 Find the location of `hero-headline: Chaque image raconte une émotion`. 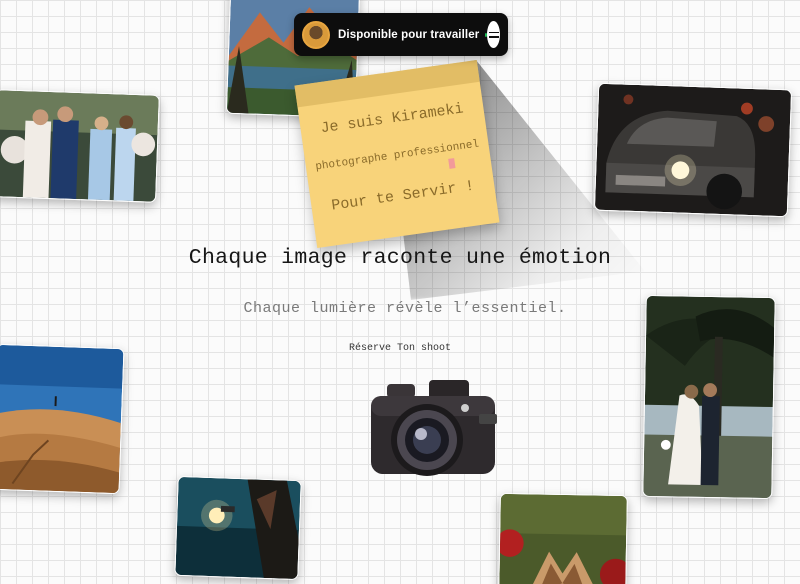

hero-headline: Chaque image raconte une émotion is located at coordinates (400, 258).